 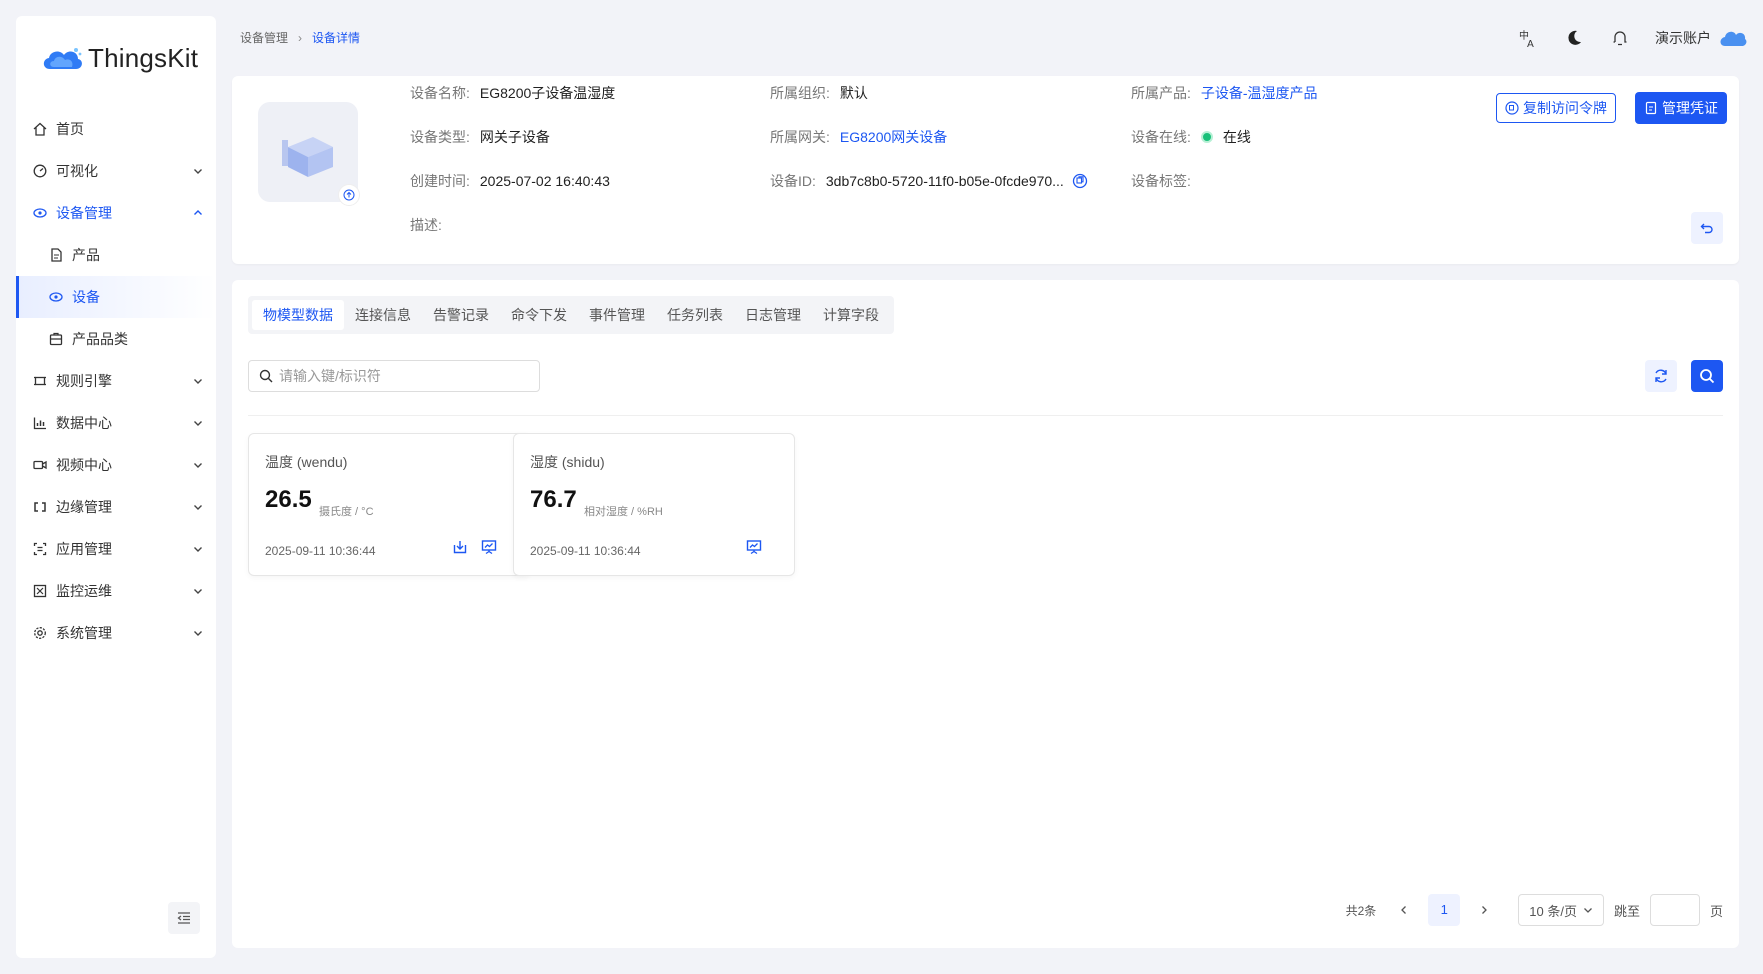 I want to click on sidebar-item-monitoring: 监控运维, so click(x=116, y=591).